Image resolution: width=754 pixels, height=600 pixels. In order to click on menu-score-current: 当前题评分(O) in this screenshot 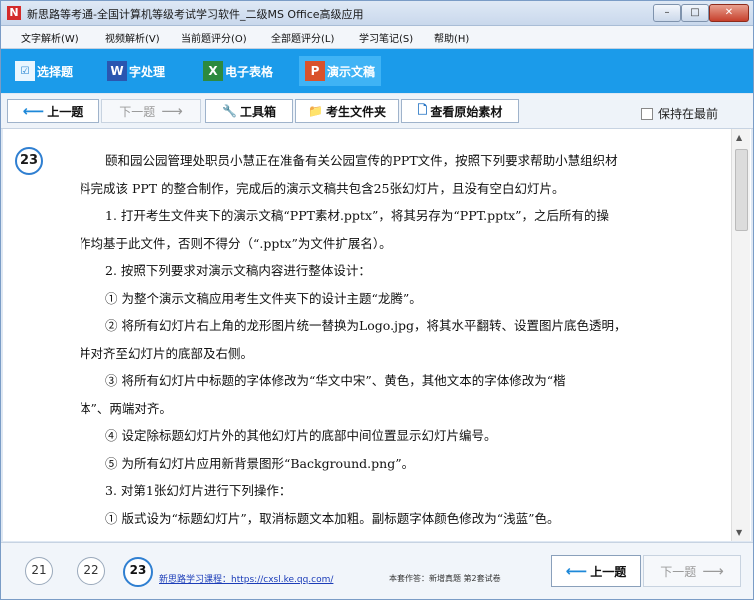, I will do `click(214, 37)`.